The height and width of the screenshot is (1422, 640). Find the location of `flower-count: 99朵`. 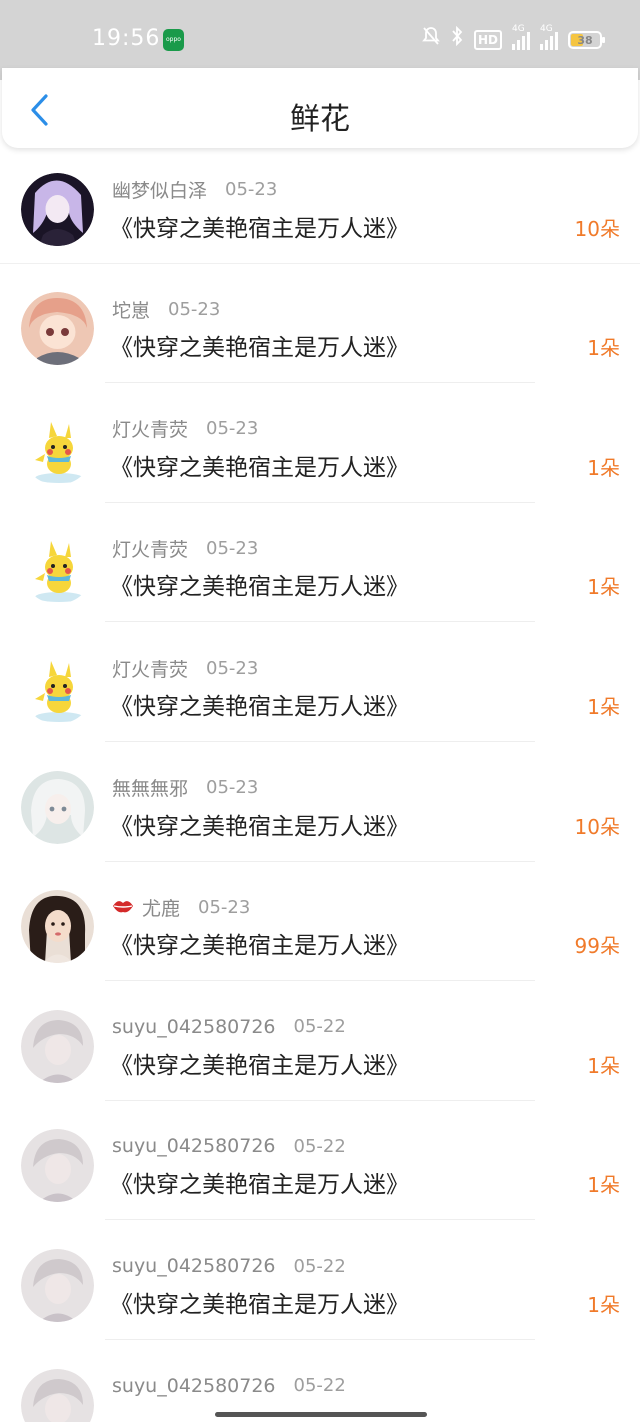

flower-count: 99朵 is located at coordinates (597, 946).